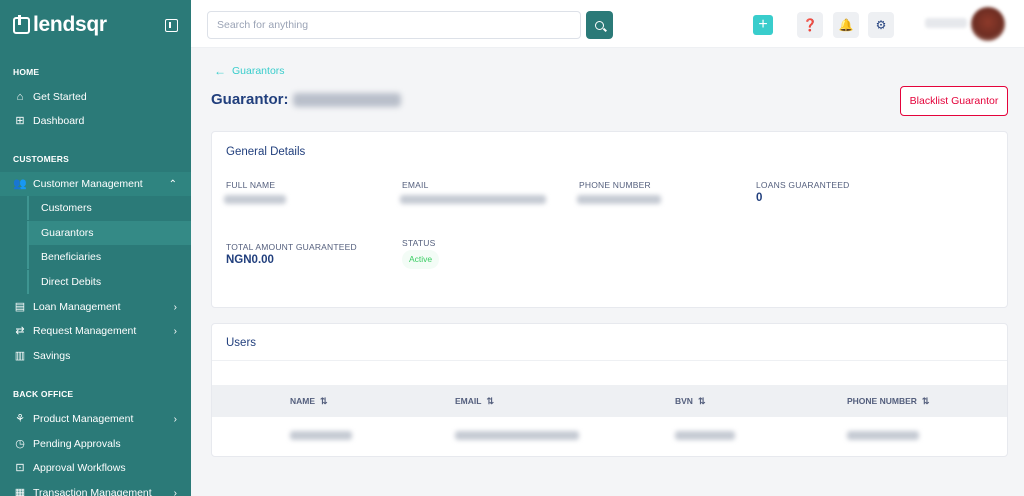  I want to click on topbar: + ❓ 🔔 ⚙, so click(607, 24).